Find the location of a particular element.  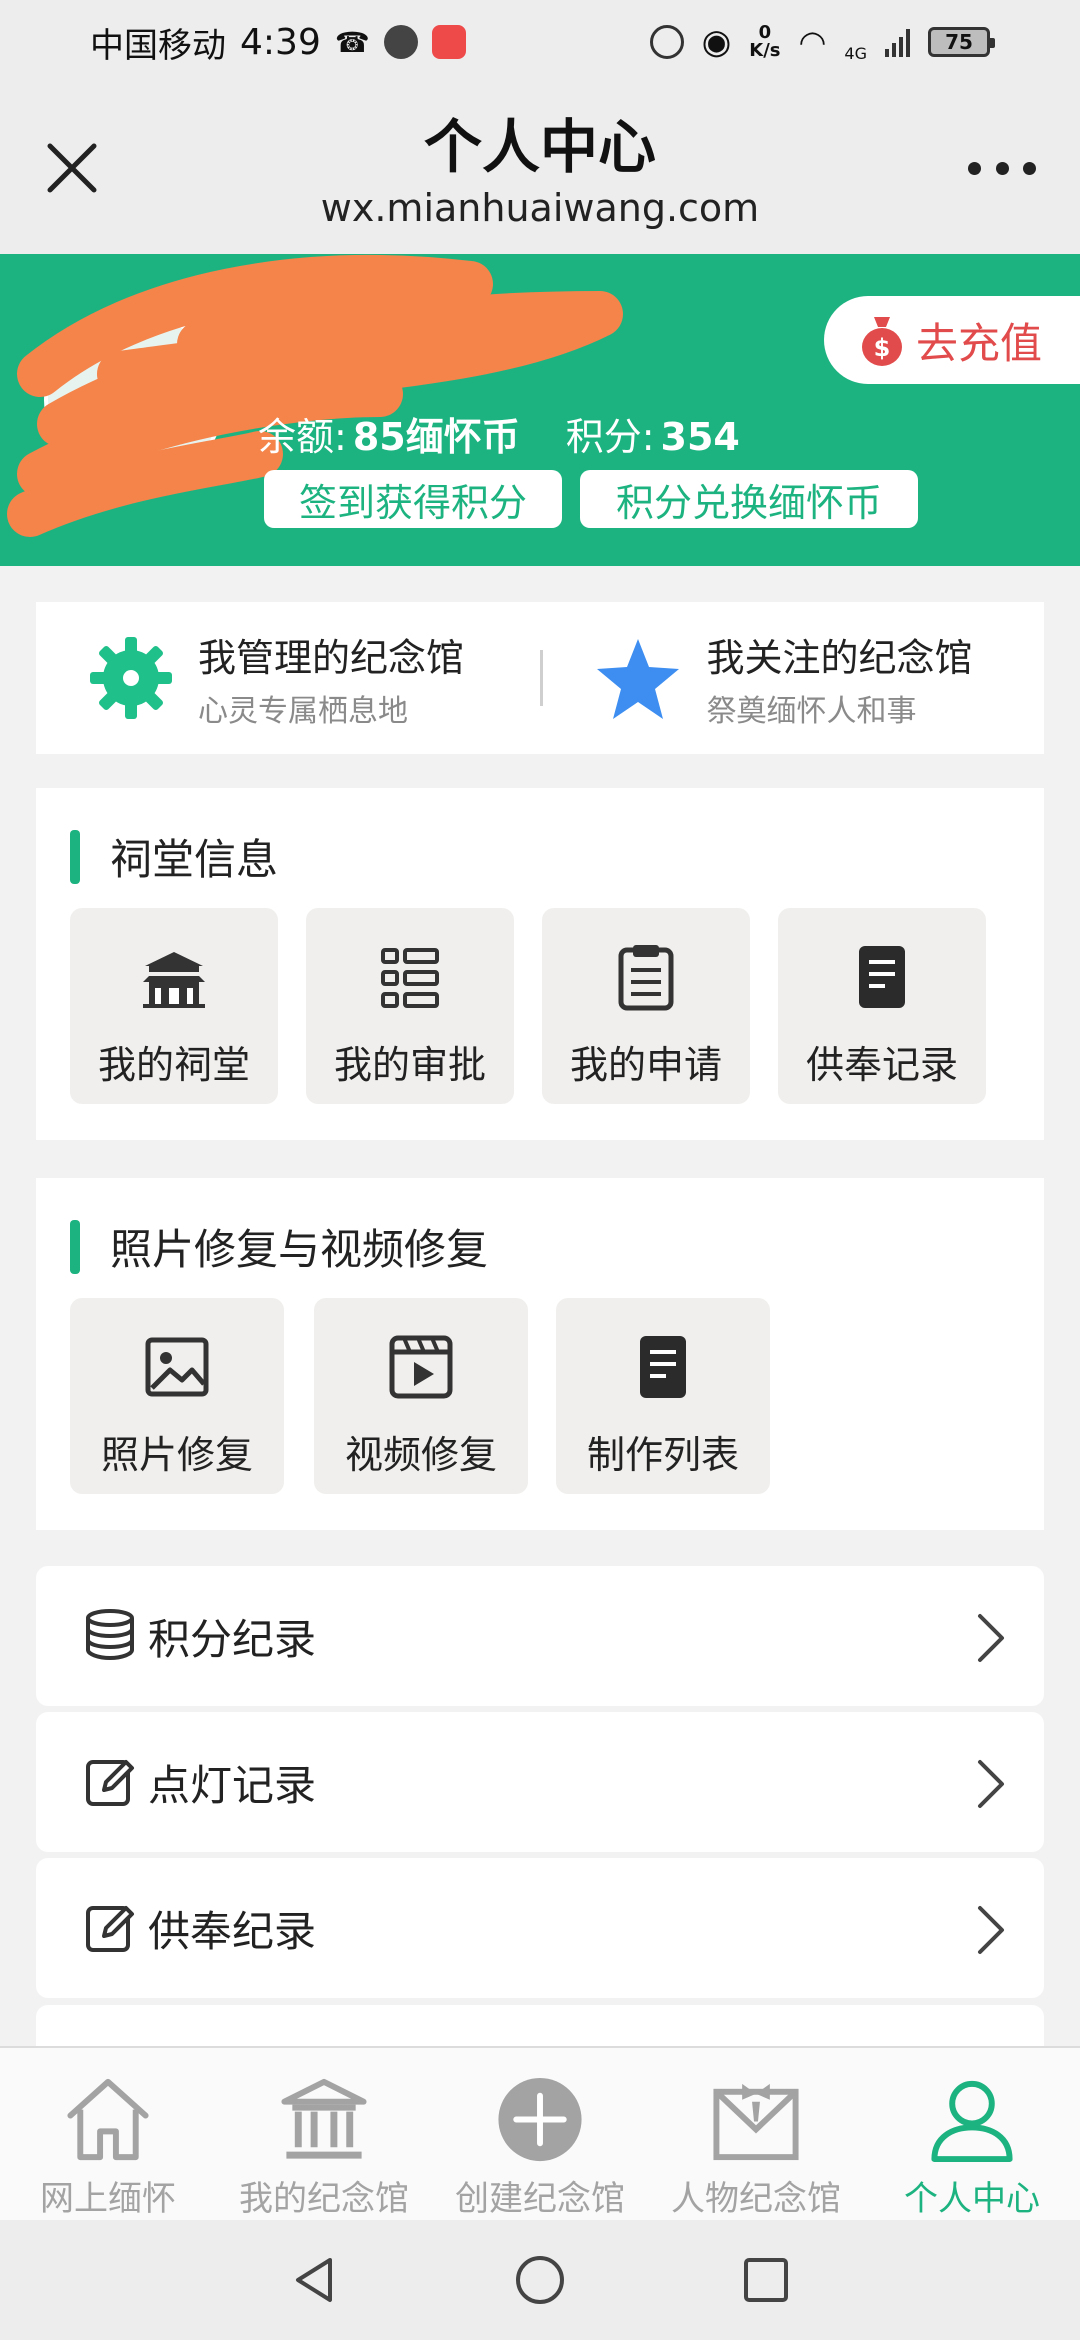

lamp-record-row: 点灯记录 is located at coordinates (540, 1782).